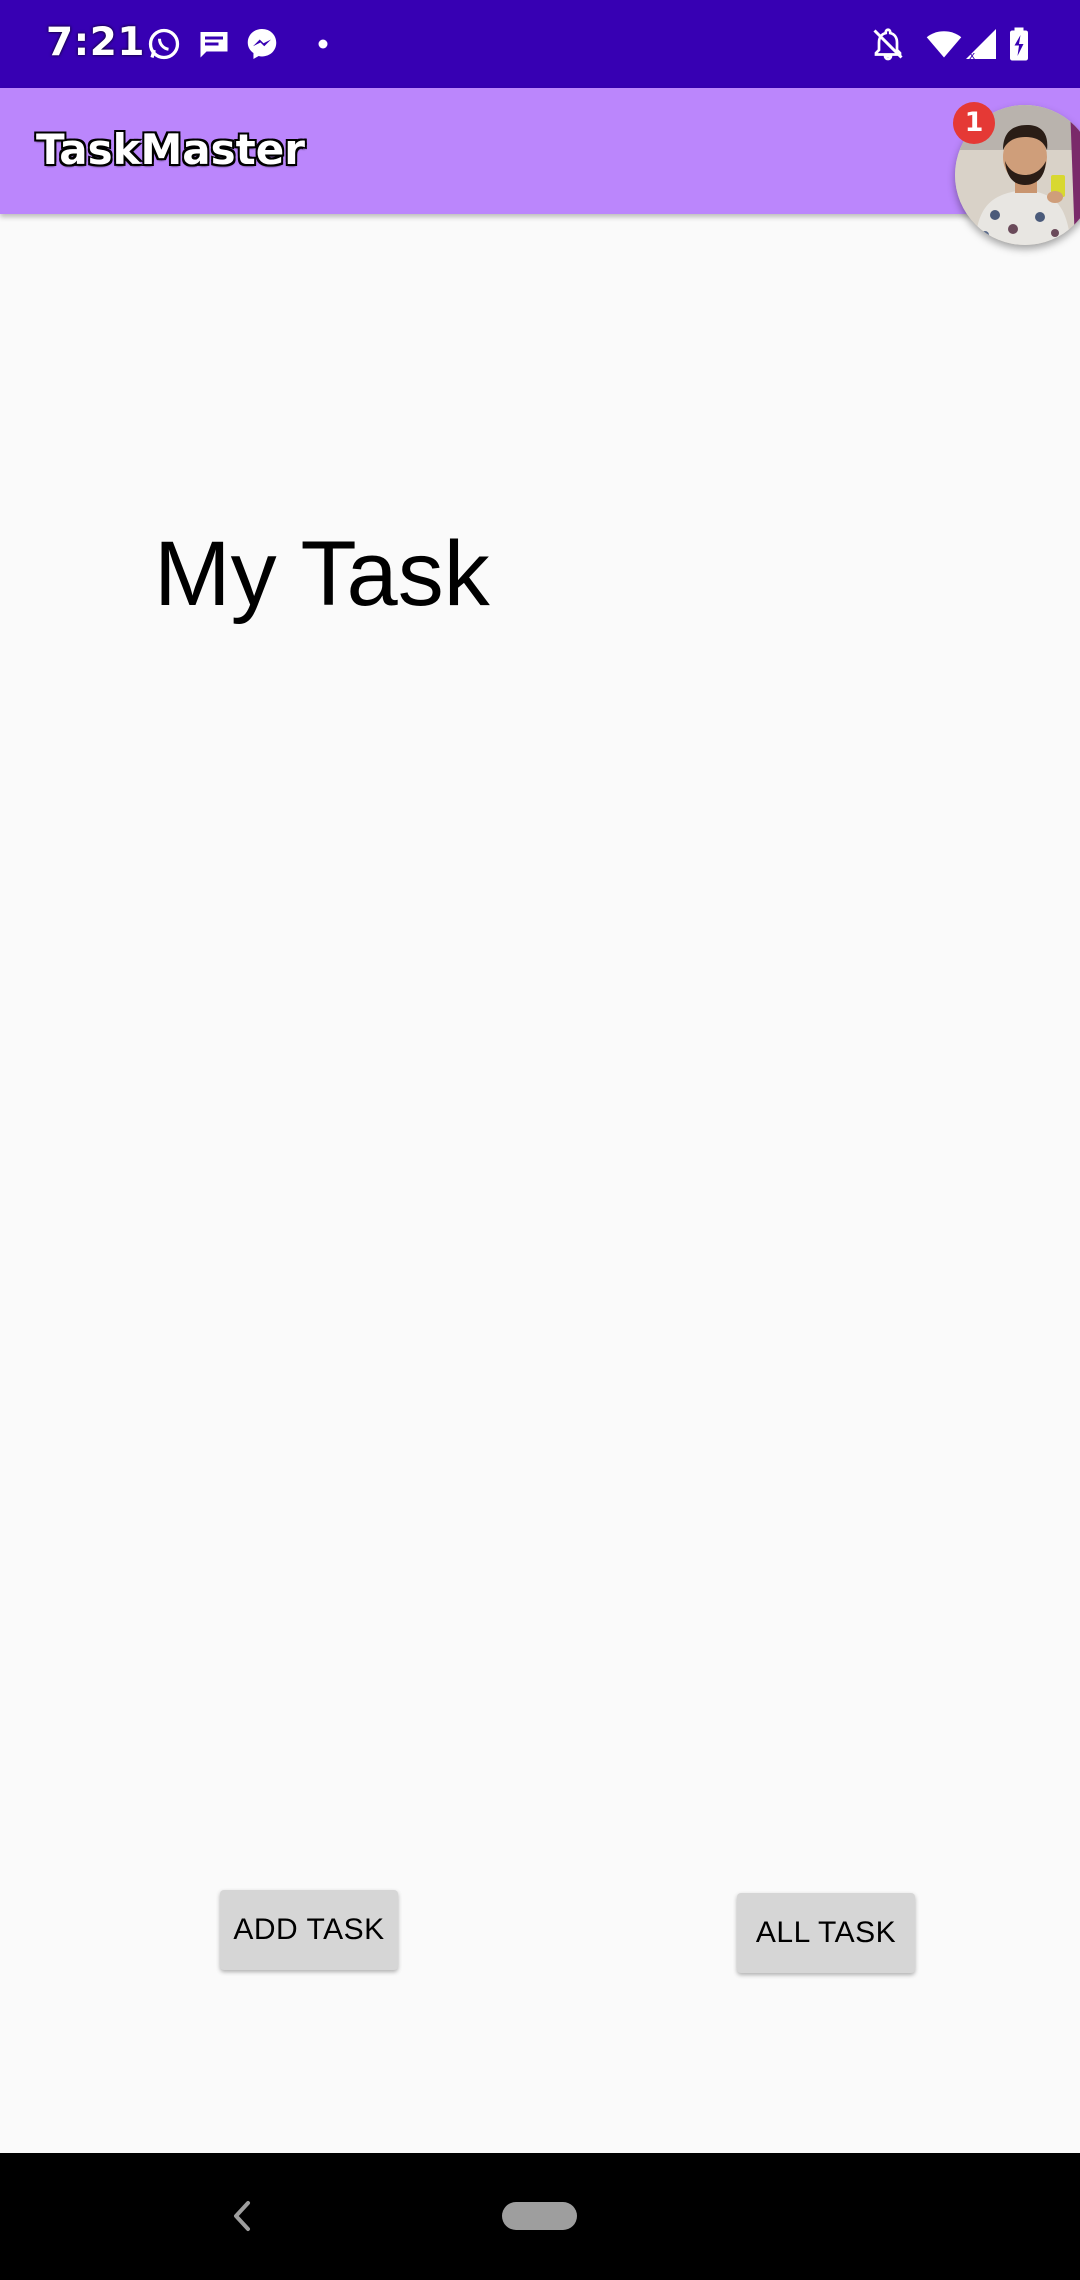  I want to click on message-icon, so click(214, 45).